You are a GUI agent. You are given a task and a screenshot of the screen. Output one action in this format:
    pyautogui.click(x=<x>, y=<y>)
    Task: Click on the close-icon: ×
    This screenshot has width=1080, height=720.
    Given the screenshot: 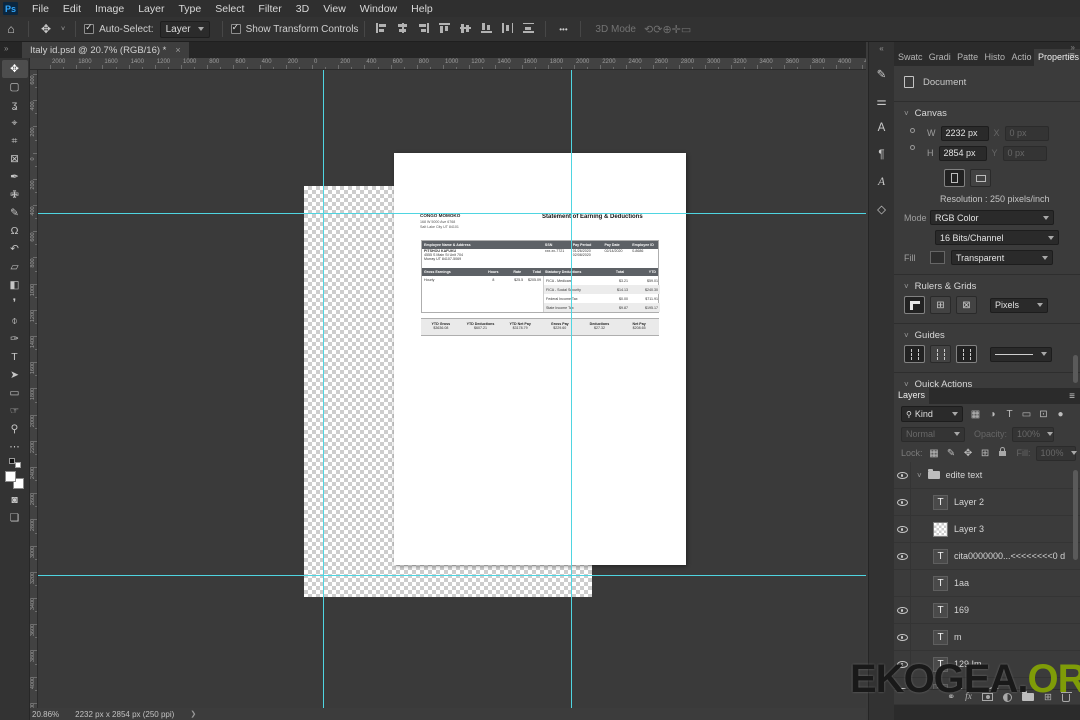 What is the action you would take?
    pyautogui.click(x=177, y=50)
    